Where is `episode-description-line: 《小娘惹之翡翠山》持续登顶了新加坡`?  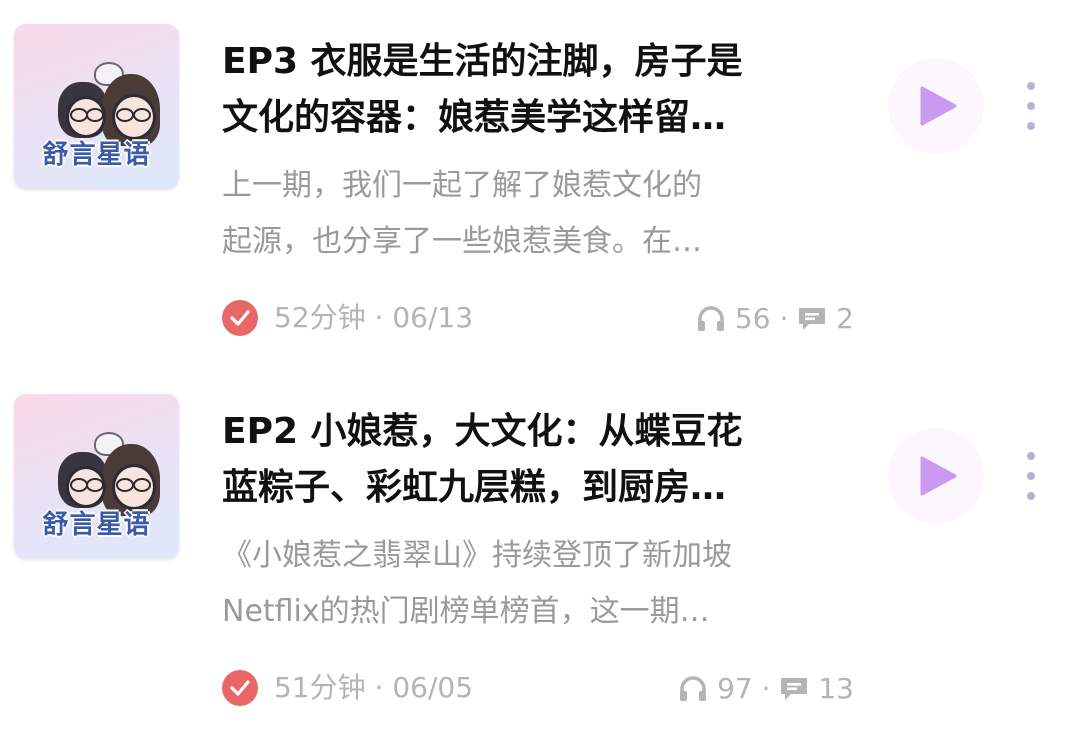
episode-description-line: 《小娘惹之翡翠山》持续登顶了新加坡 is located at coordinates (477, 555).